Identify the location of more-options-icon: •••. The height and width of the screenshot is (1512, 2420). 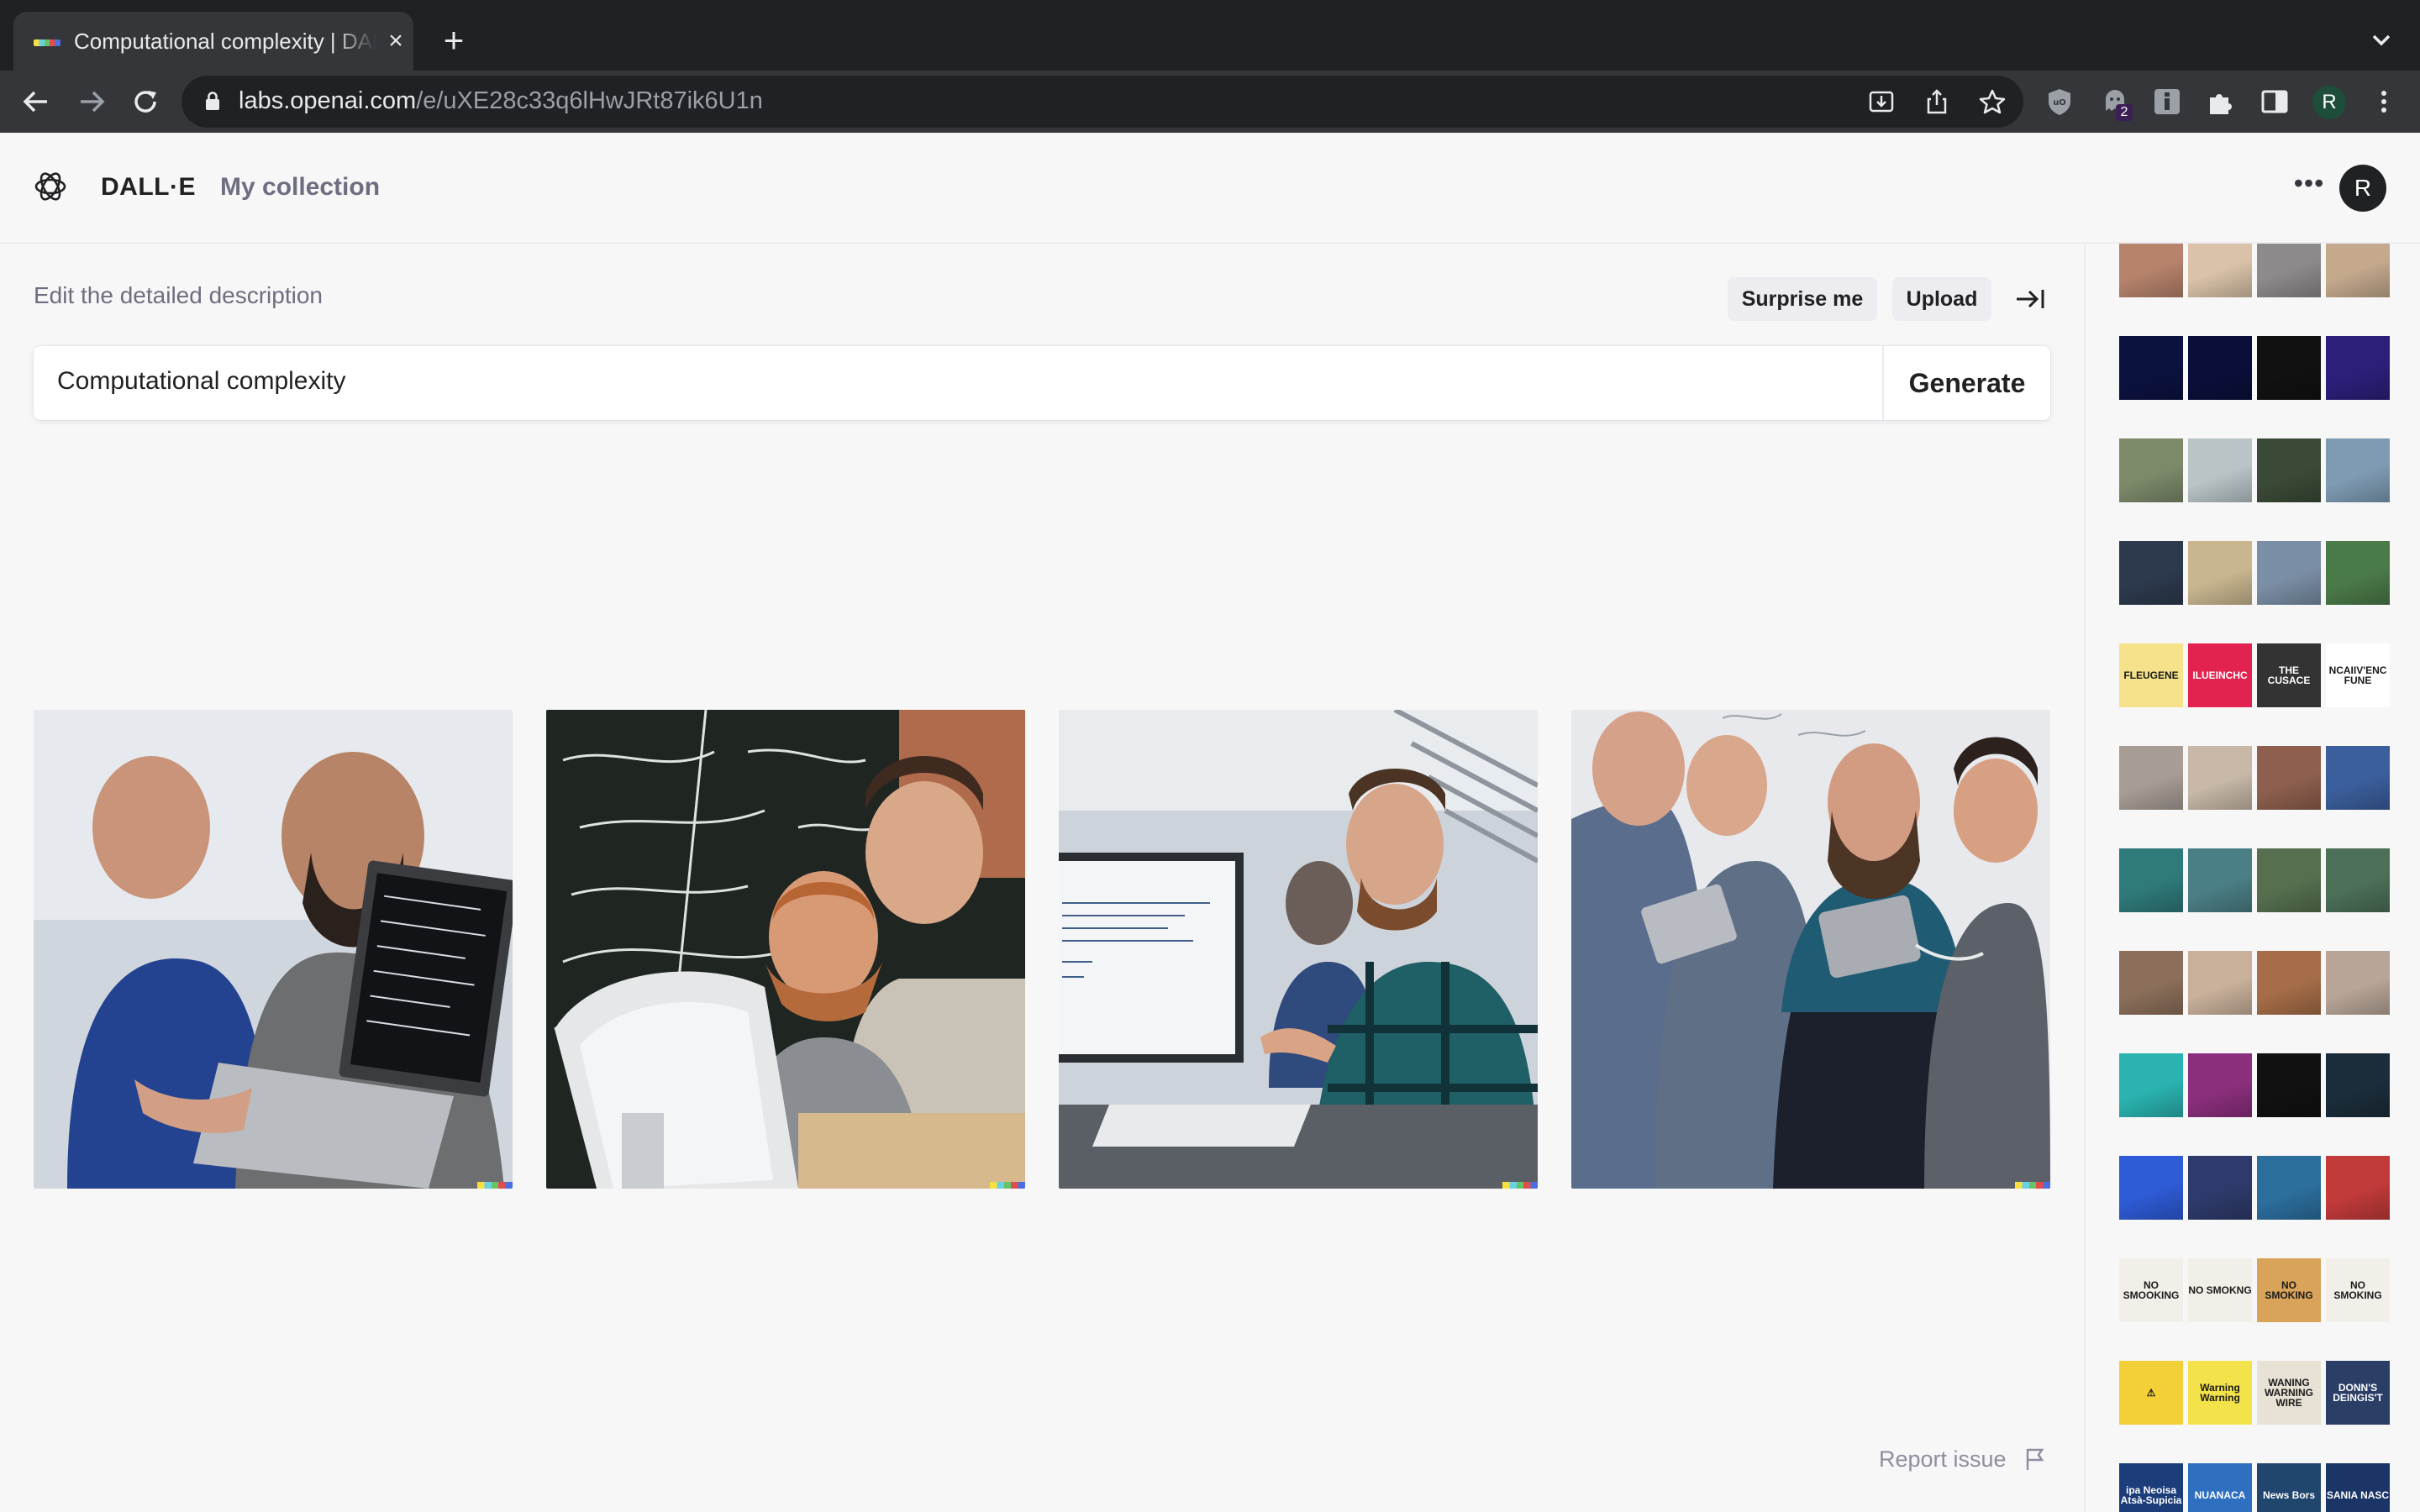
(2309, 185).